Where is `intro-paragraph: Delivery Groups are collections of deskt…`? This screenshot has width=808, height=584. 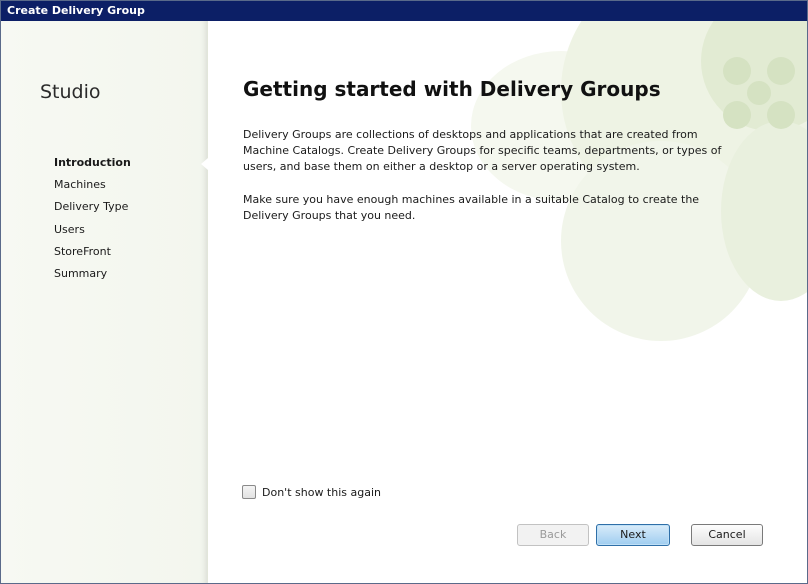 intro-paragraph: Delivery Groups are collections of deskt… is located at coordinates (482, 150).